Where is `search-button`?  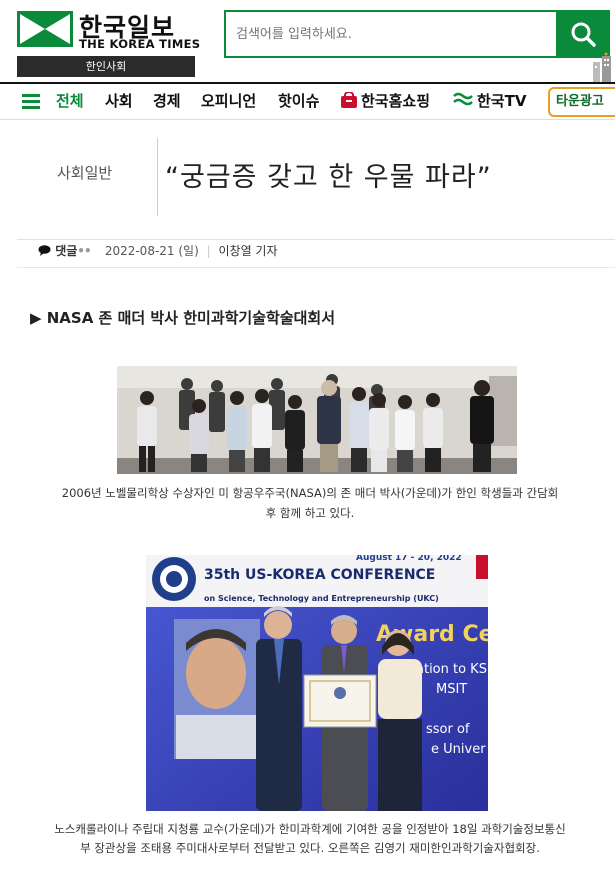 search-button is located at coordinates (583, 34).